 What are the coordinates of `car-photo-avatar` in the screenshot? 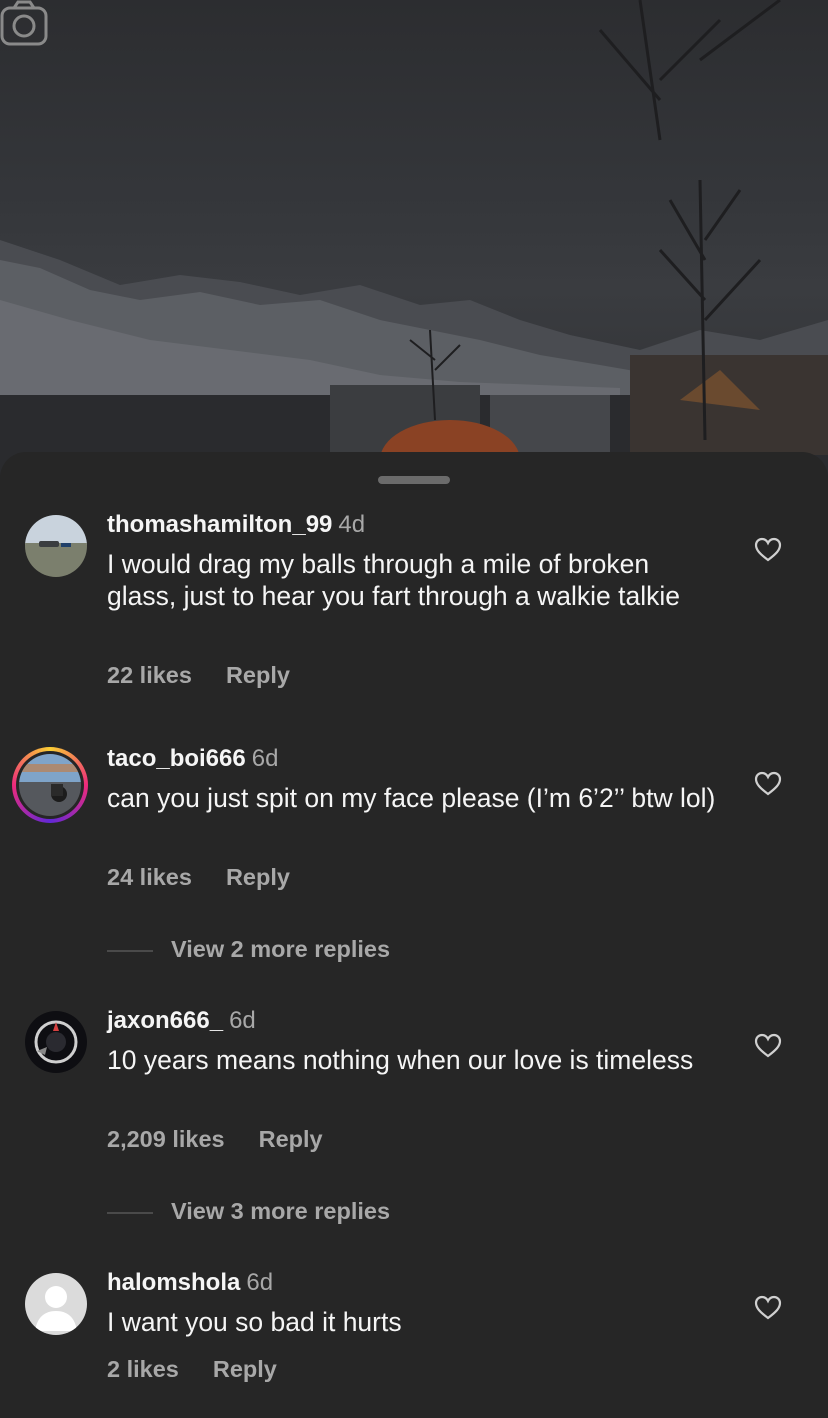 It's located at (56, 546).